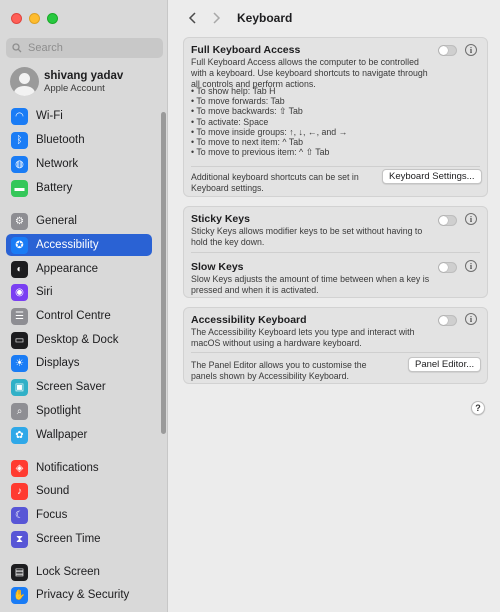  I want to click on slow-keys-info-icon: i, so click(471, 266).